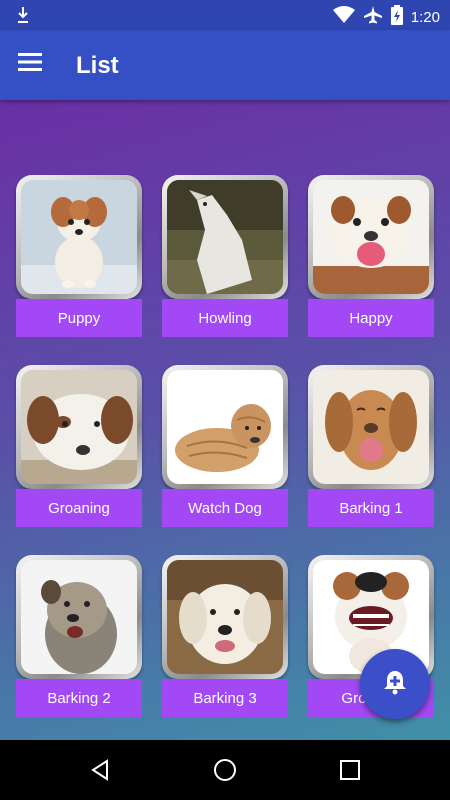 The width and height of the screenshot is (450, 800). What do you see at coordinates (371, 508) in the screenshot?
I see `sound-label: Barking 1` at bounding box center [371, 508].